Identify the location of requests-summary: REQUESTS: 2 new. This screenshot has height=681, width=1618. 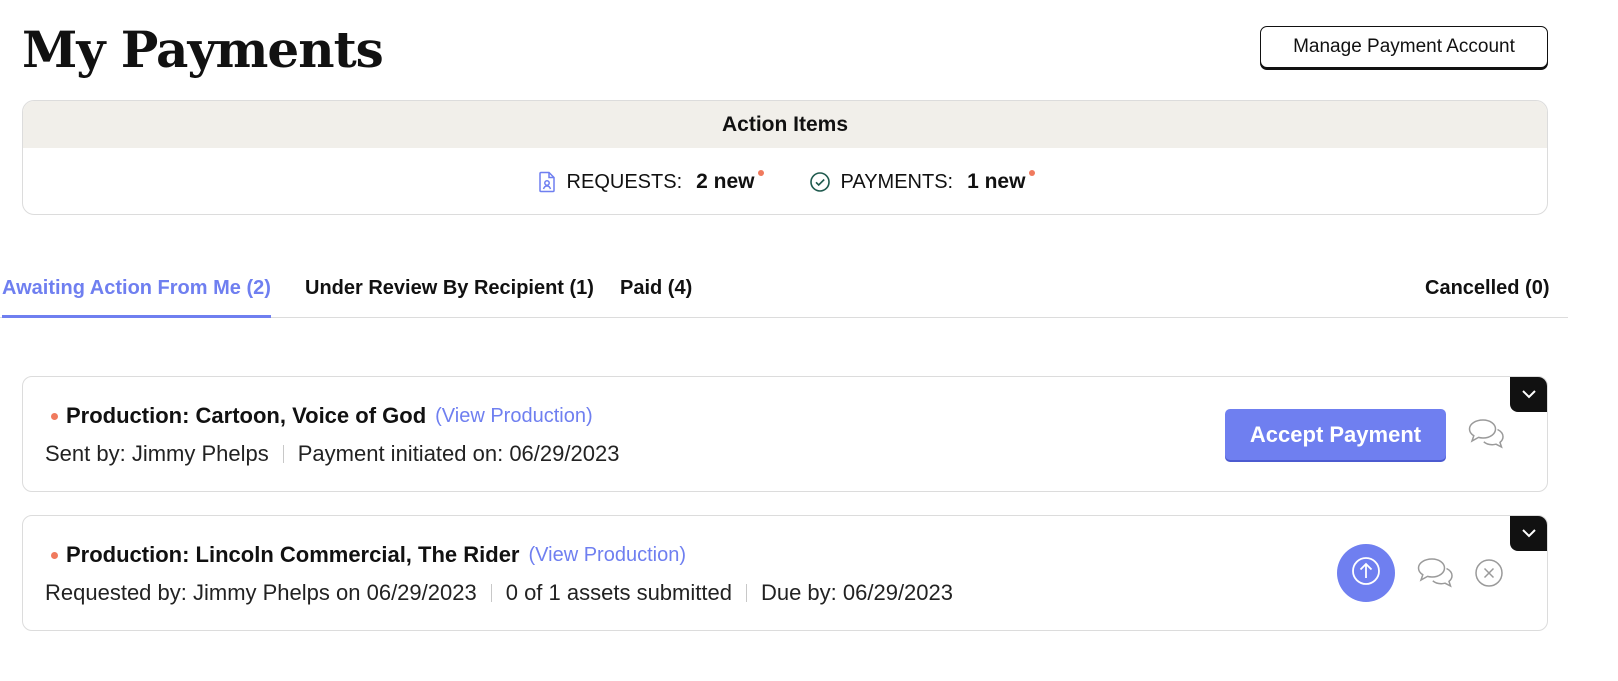
(650, 182).